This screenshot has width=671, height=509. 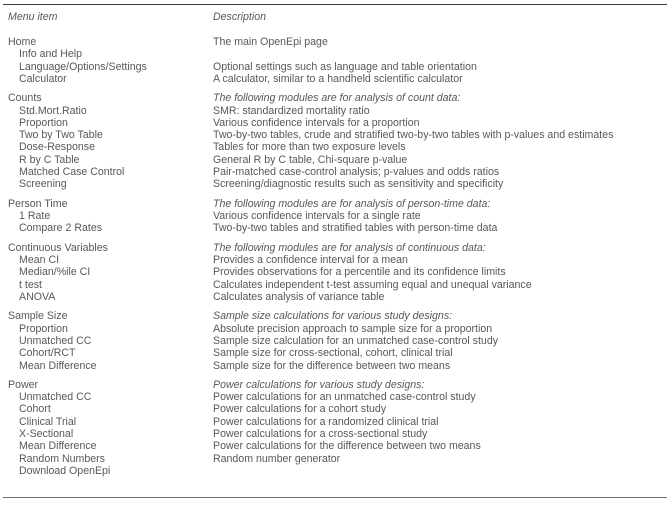 I want to click on description-column-header-cell: Description, so click(x=439, y=17).